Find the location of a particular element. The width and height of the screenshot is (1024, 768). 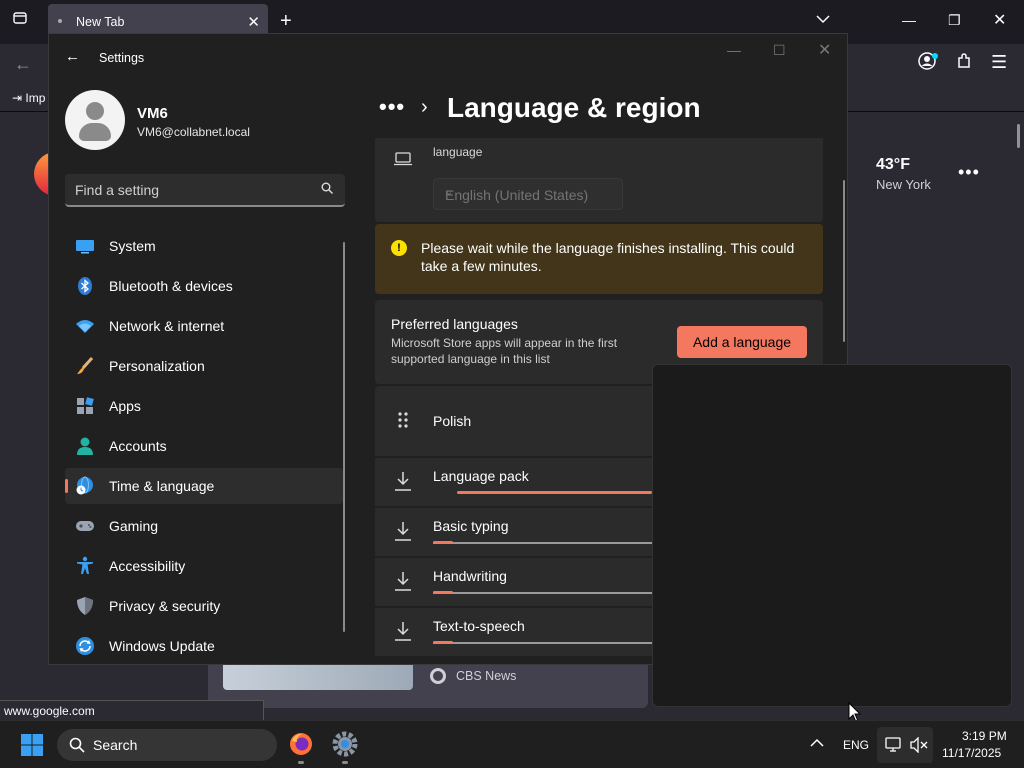

nav-item-apps: Apps is located at coordinates (204, 406).